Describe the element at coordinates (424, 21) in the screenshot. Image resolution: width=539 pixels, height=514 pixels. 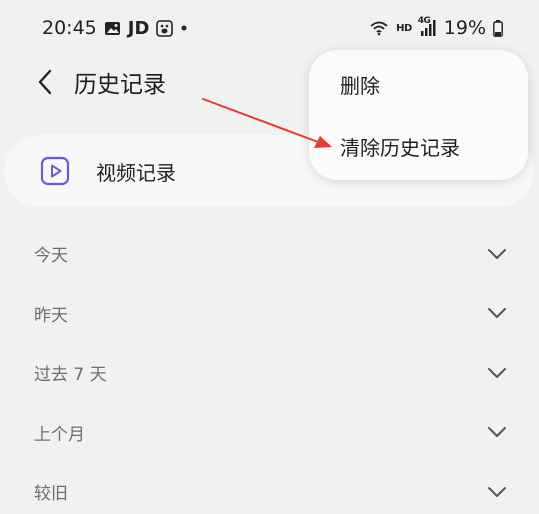
I see `network-type-label: 4G` at that location.